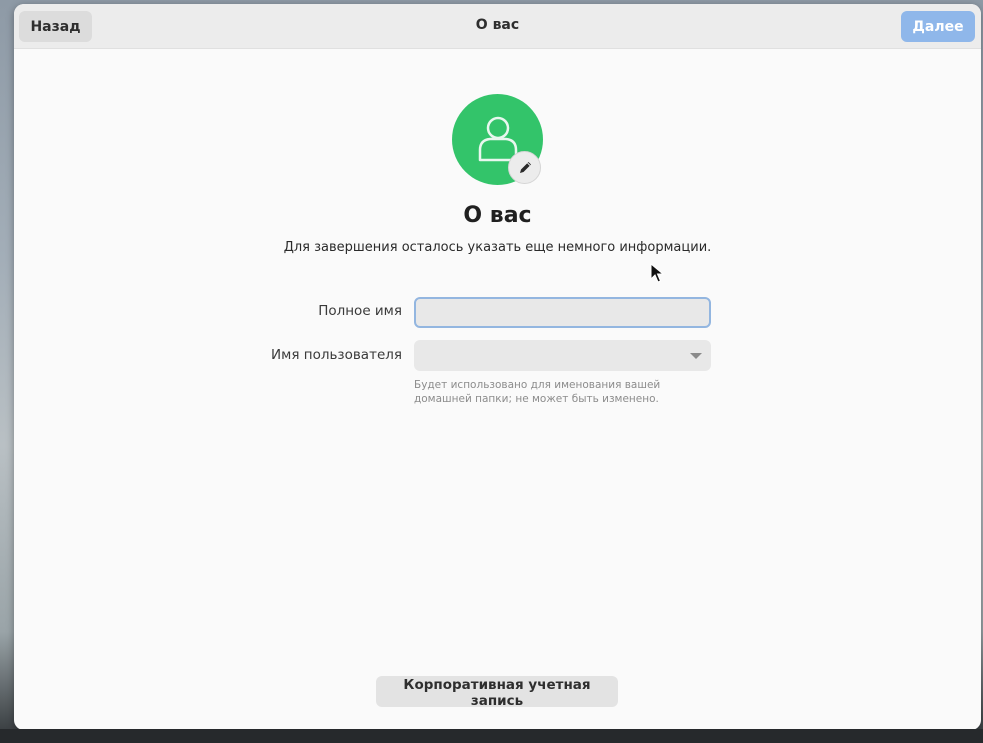 Image resolution: width=983 pixels, height=743 pixels. Describe the element at coordinates (497, 215) in the screenshot. I see `page-title: О вас` at that location.